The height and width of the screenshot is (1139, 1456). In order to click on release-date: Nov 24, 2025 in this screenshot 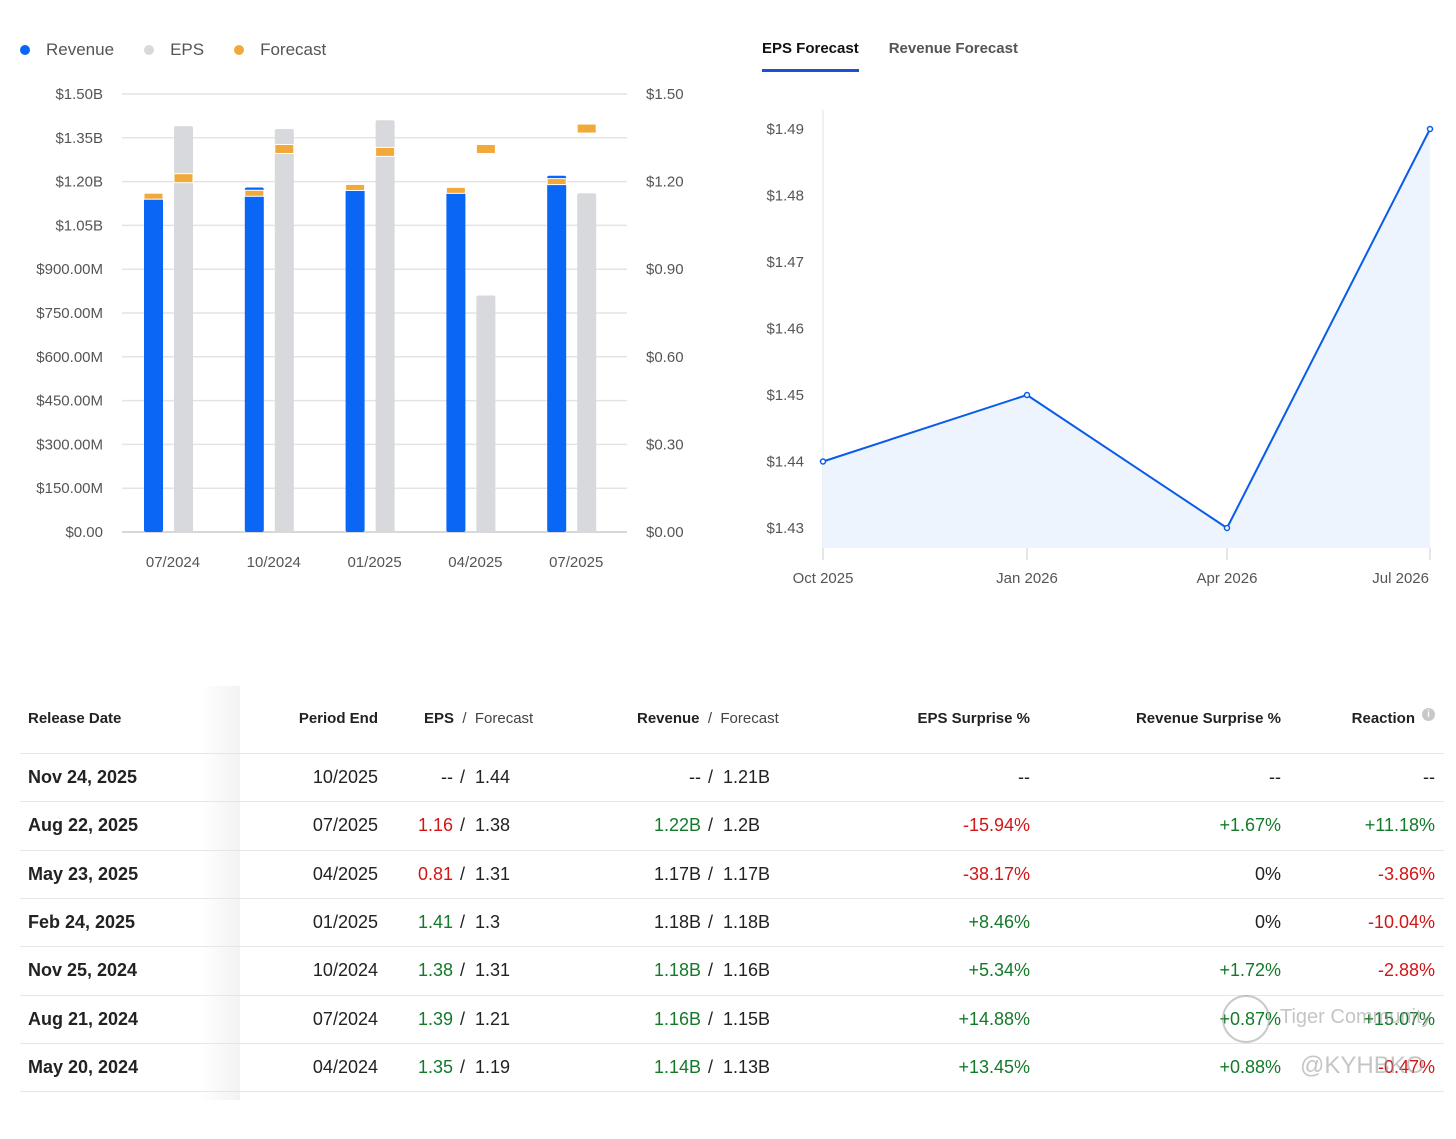, I will do `click(83, 777)`.